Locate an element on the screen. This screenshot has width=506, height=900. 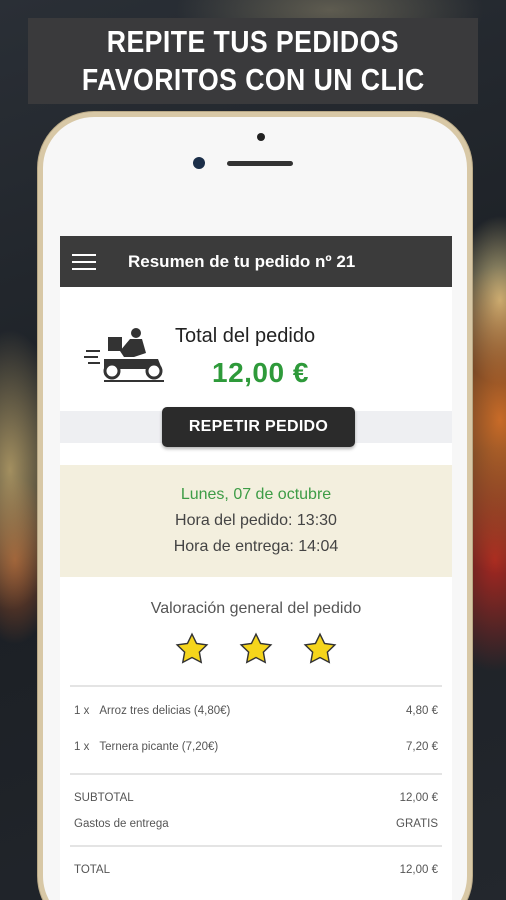
delivery-cost-row: Gastos de entrega GRATIS is located at coordinates (256, 824).